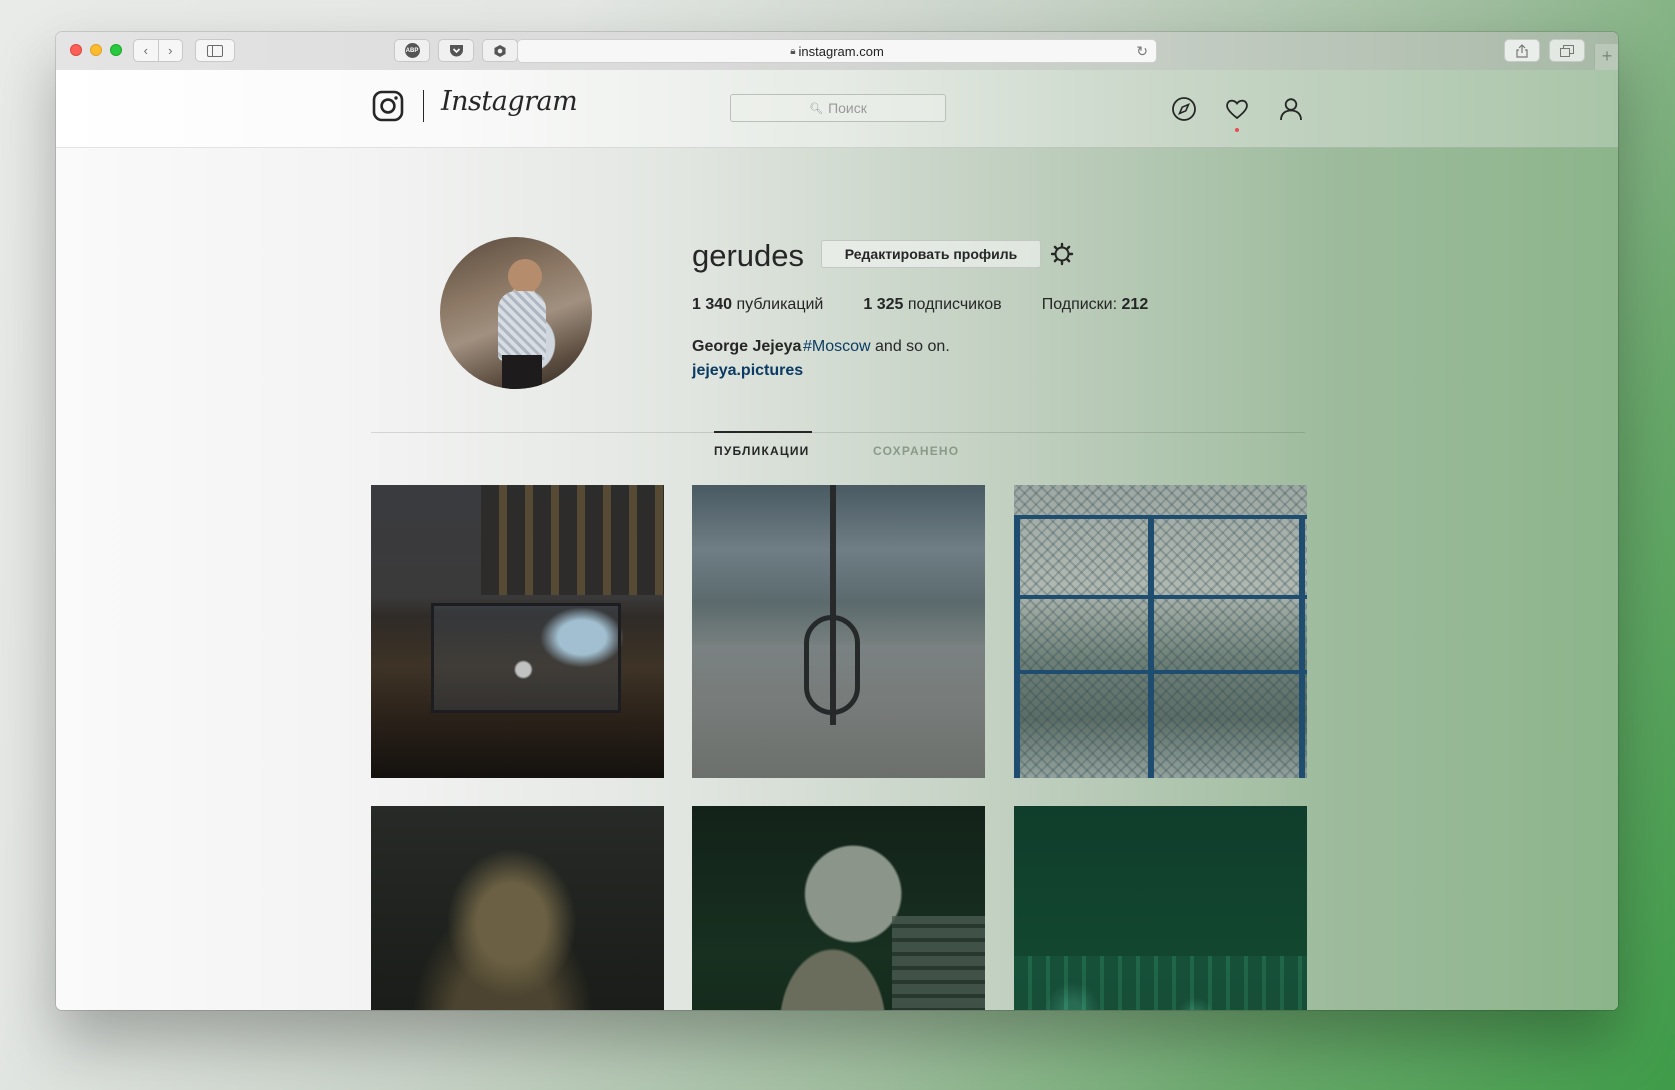  Describe the element at coordinates (954, 304) in the screenshot. I see `followers-label: подписчиков` at that location.